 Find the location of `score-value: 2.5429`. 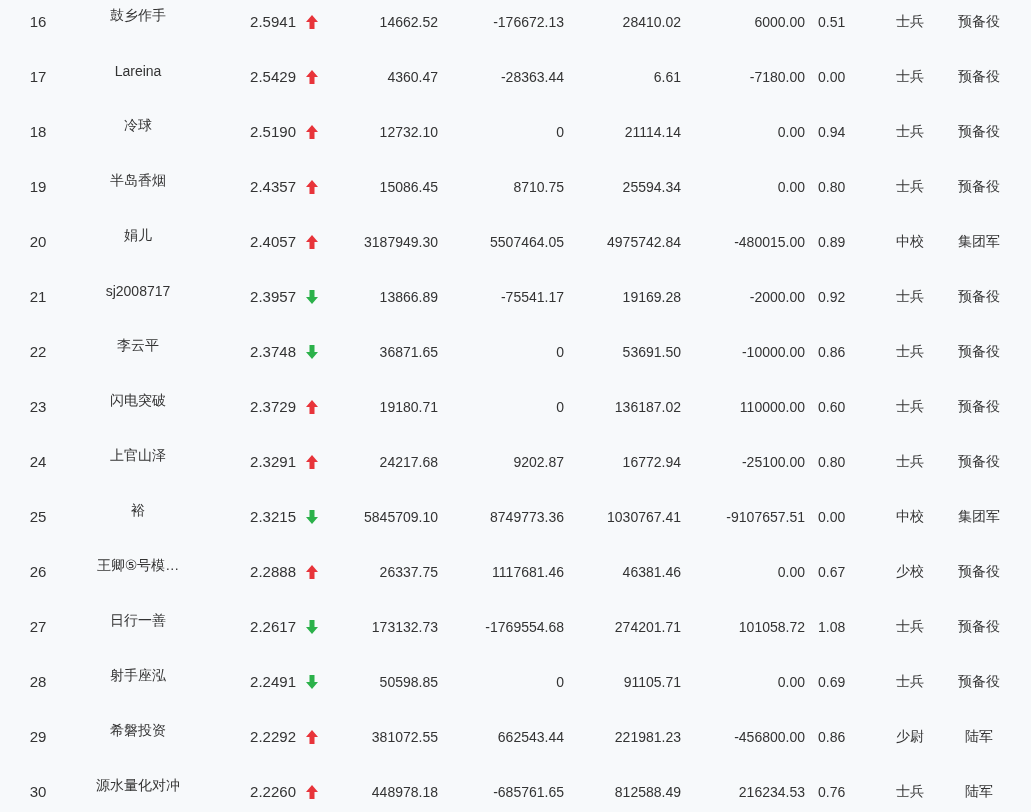

score-value: 2.5429 is located at coordinates (273, 76).